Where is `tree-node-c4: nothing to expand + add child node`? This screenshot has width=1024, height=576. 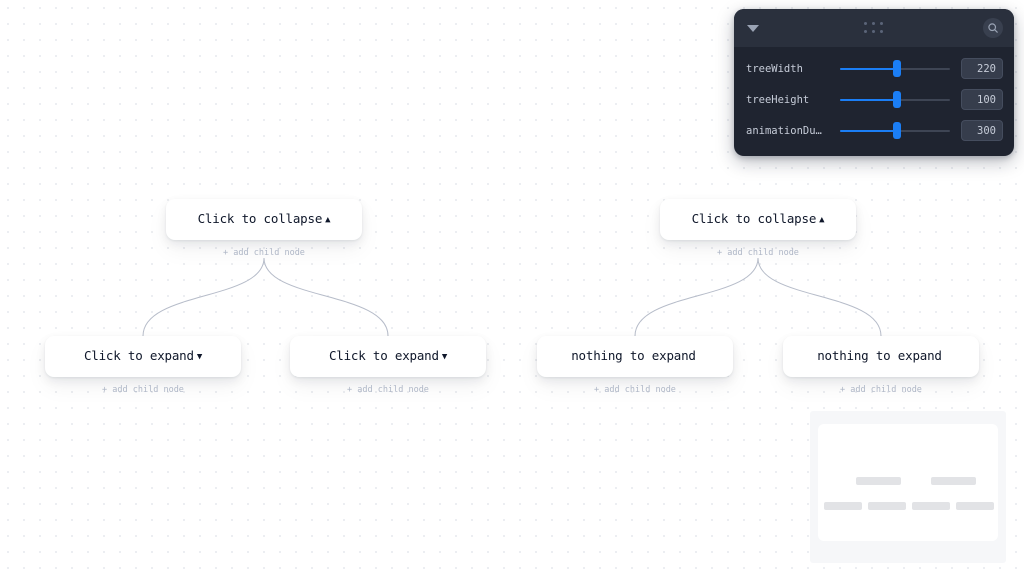 tree-node-c4: nothing to expand + add child node is located at coordinates (881, 365).